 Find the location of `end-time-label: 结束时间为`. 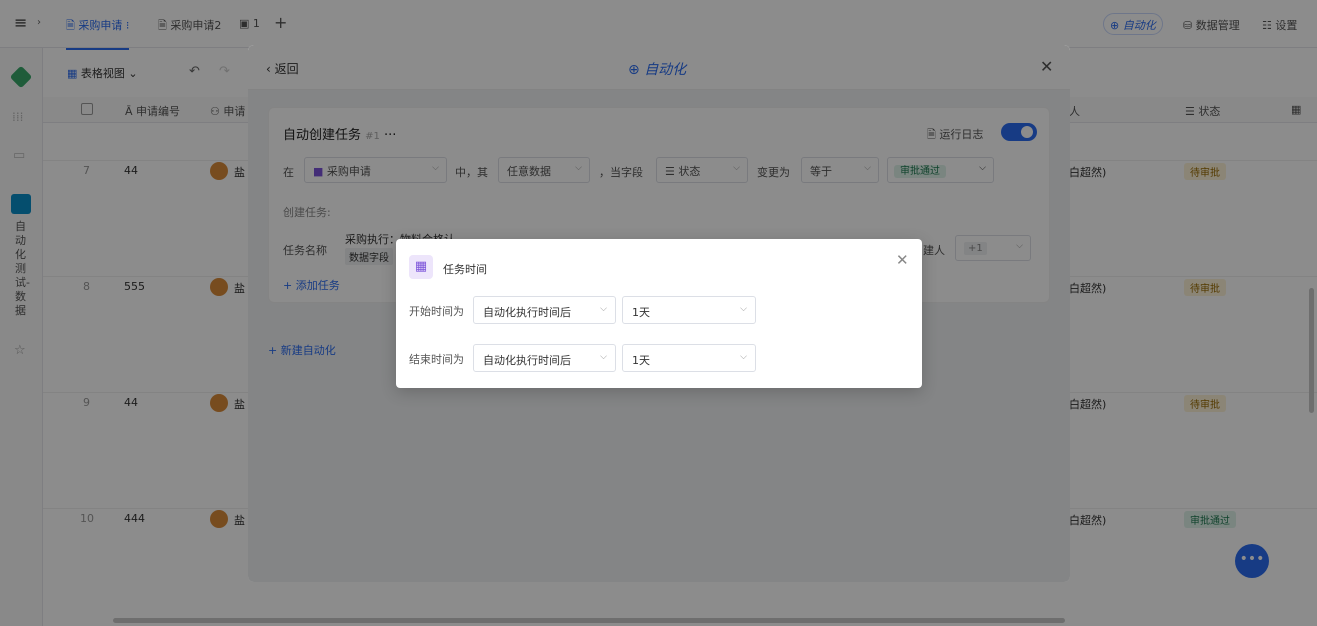

end-time-label: 结束时间为 is located at coordinates (436, 359).